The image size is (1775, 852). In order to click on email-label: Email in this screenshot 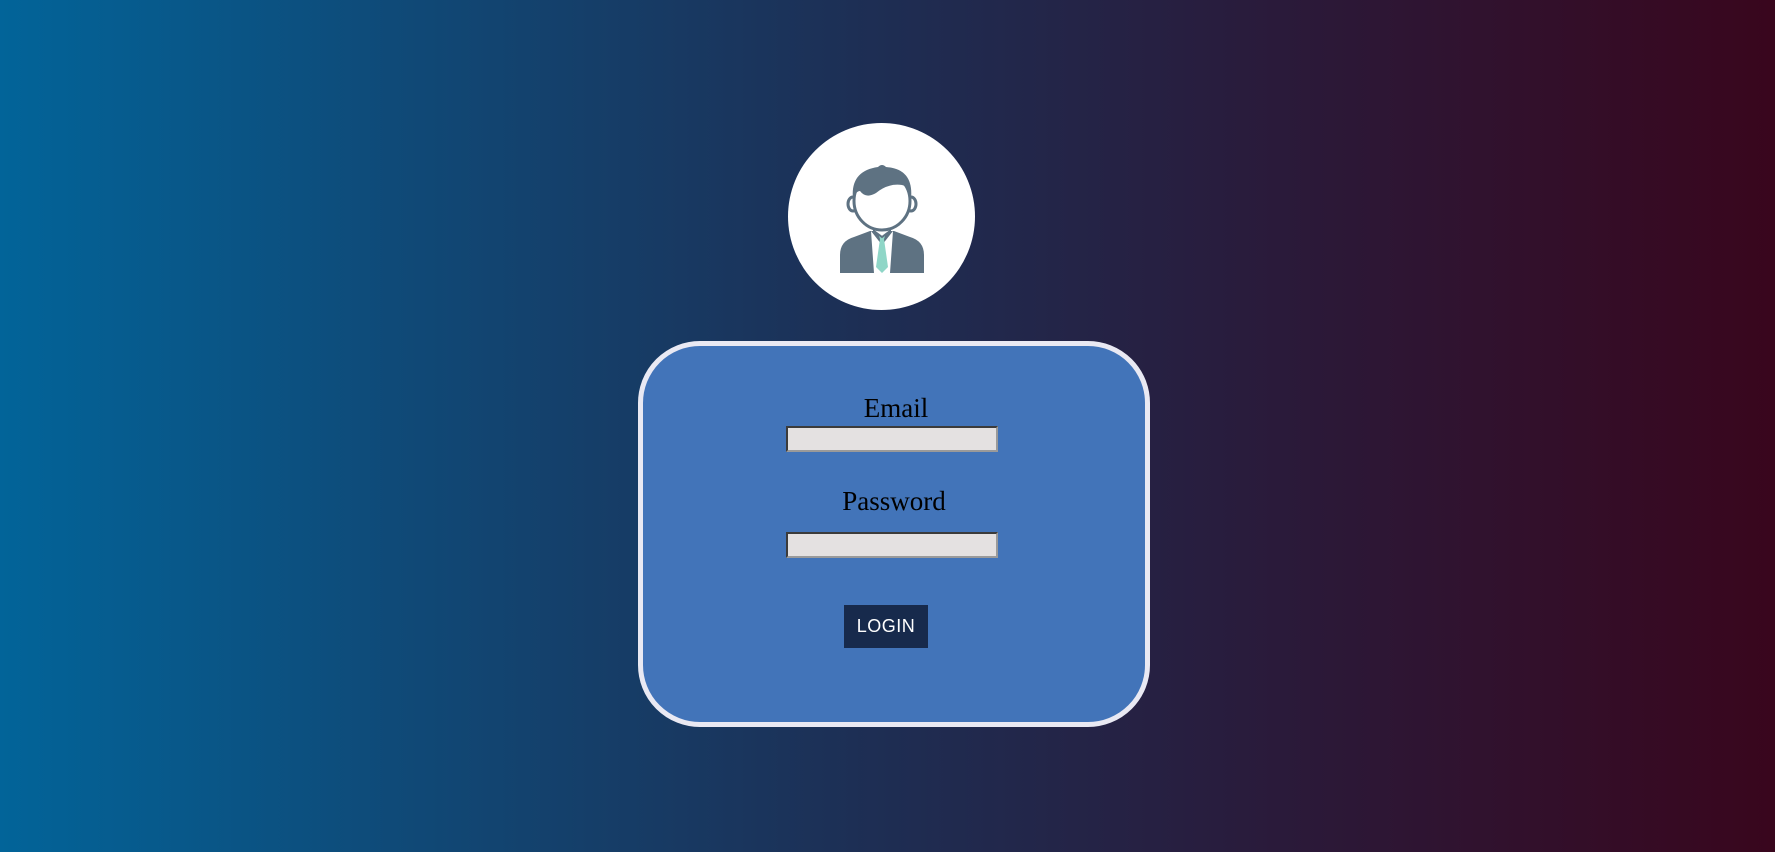, I will do `click(896, 408)`.